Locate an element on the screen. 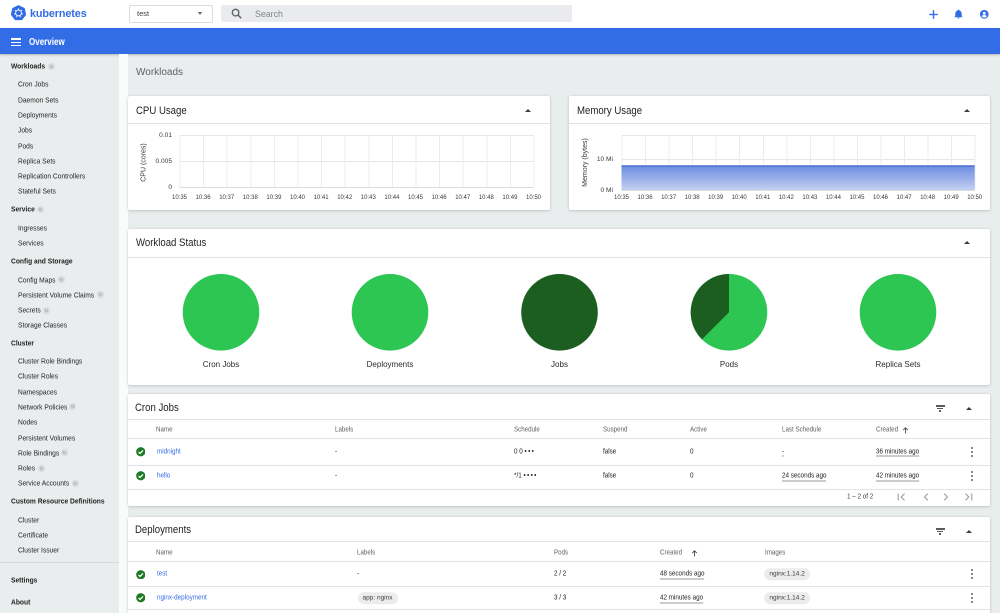  svg-text: Cron Jobs is located at coordinates (221, 364).